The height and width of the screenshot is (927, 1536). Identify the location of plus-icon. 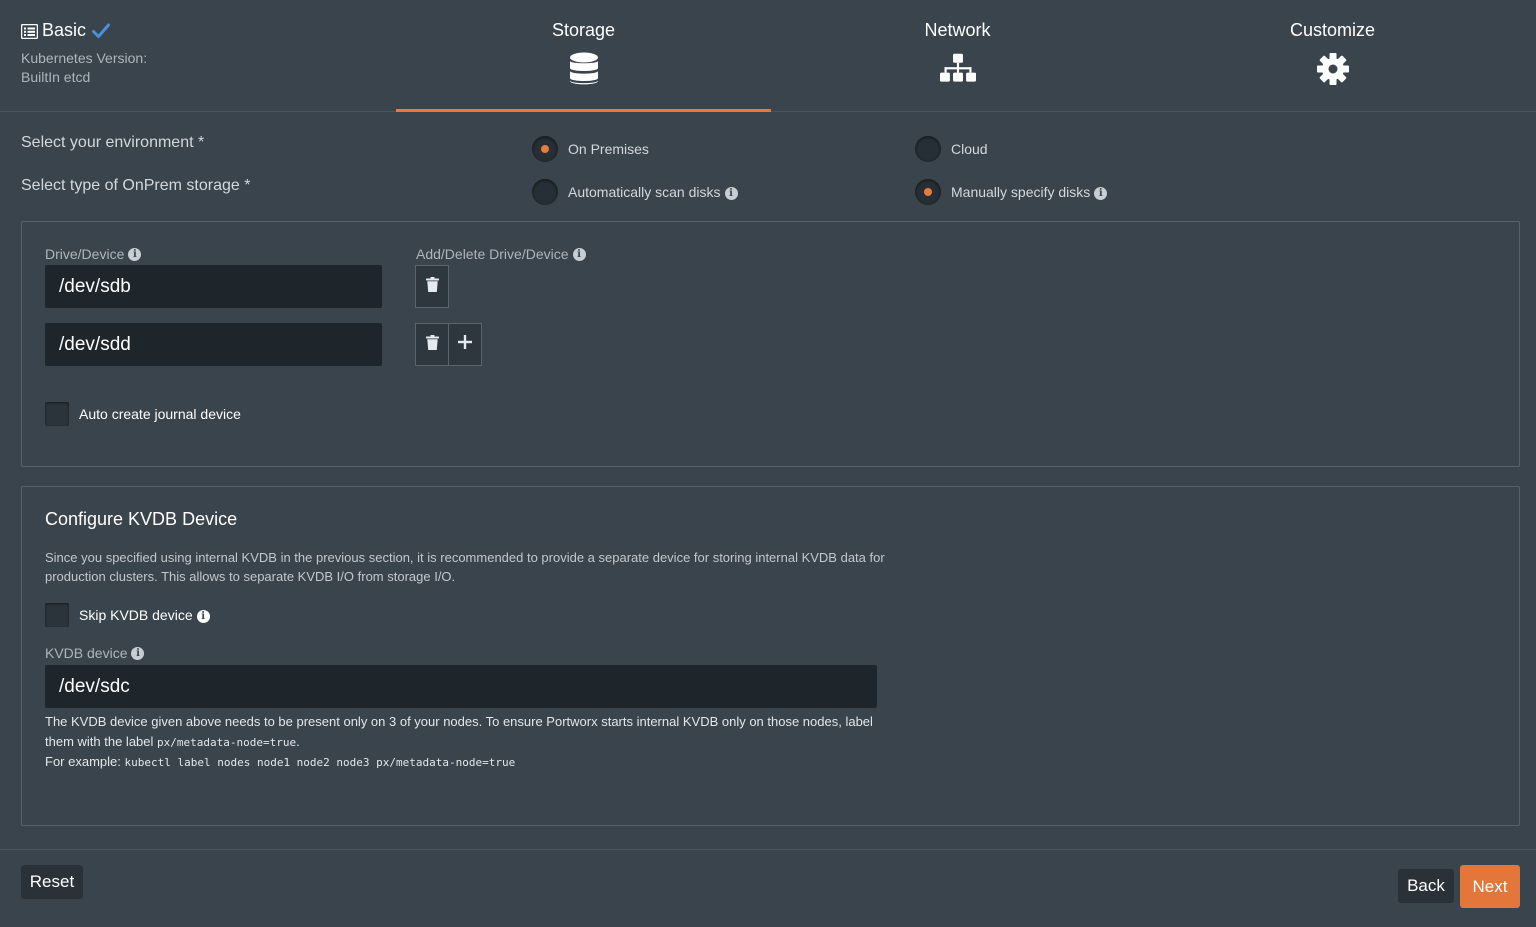
(465, 344).